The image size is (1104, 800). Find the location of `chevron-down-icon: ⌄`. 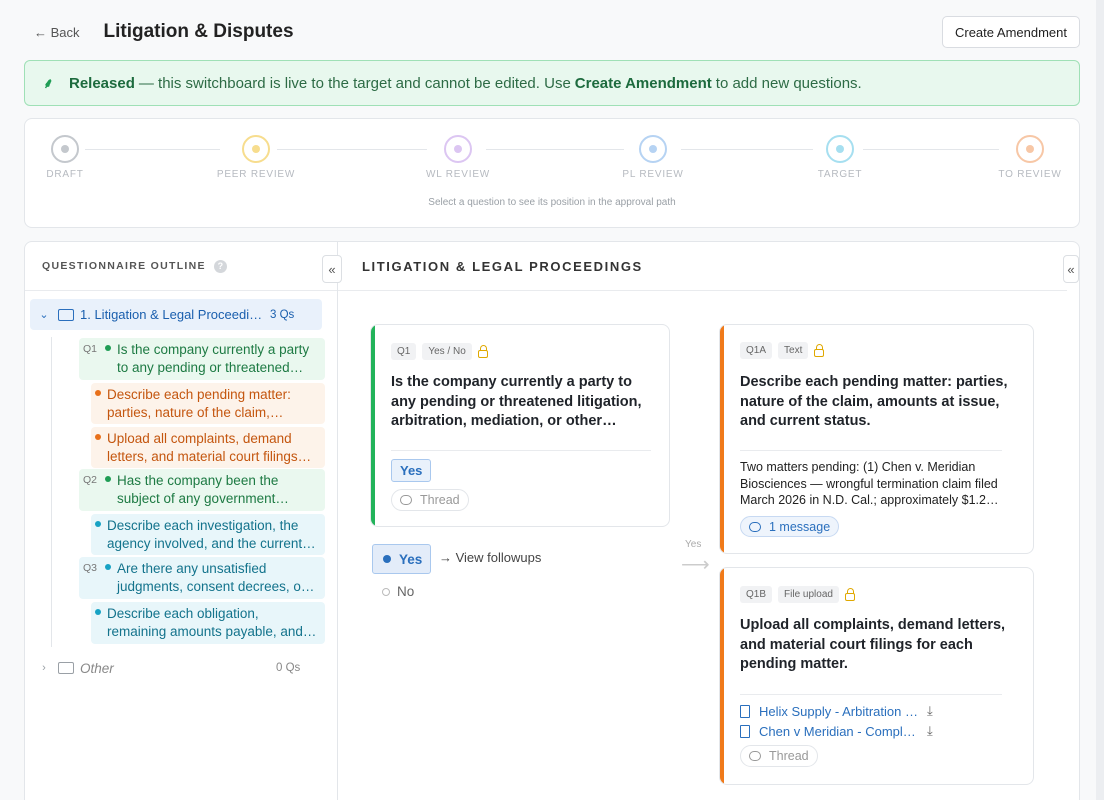

chevron-down-icon: ⌄ is located at coordinates (44, 314).